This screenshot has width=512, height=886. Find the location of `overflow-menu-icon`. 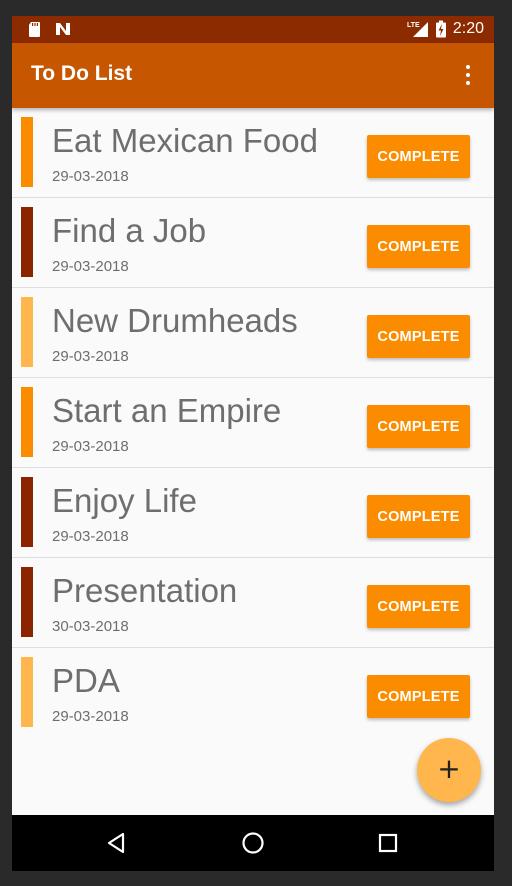

overflow-menu-icon is located at coordinates (468, 75).